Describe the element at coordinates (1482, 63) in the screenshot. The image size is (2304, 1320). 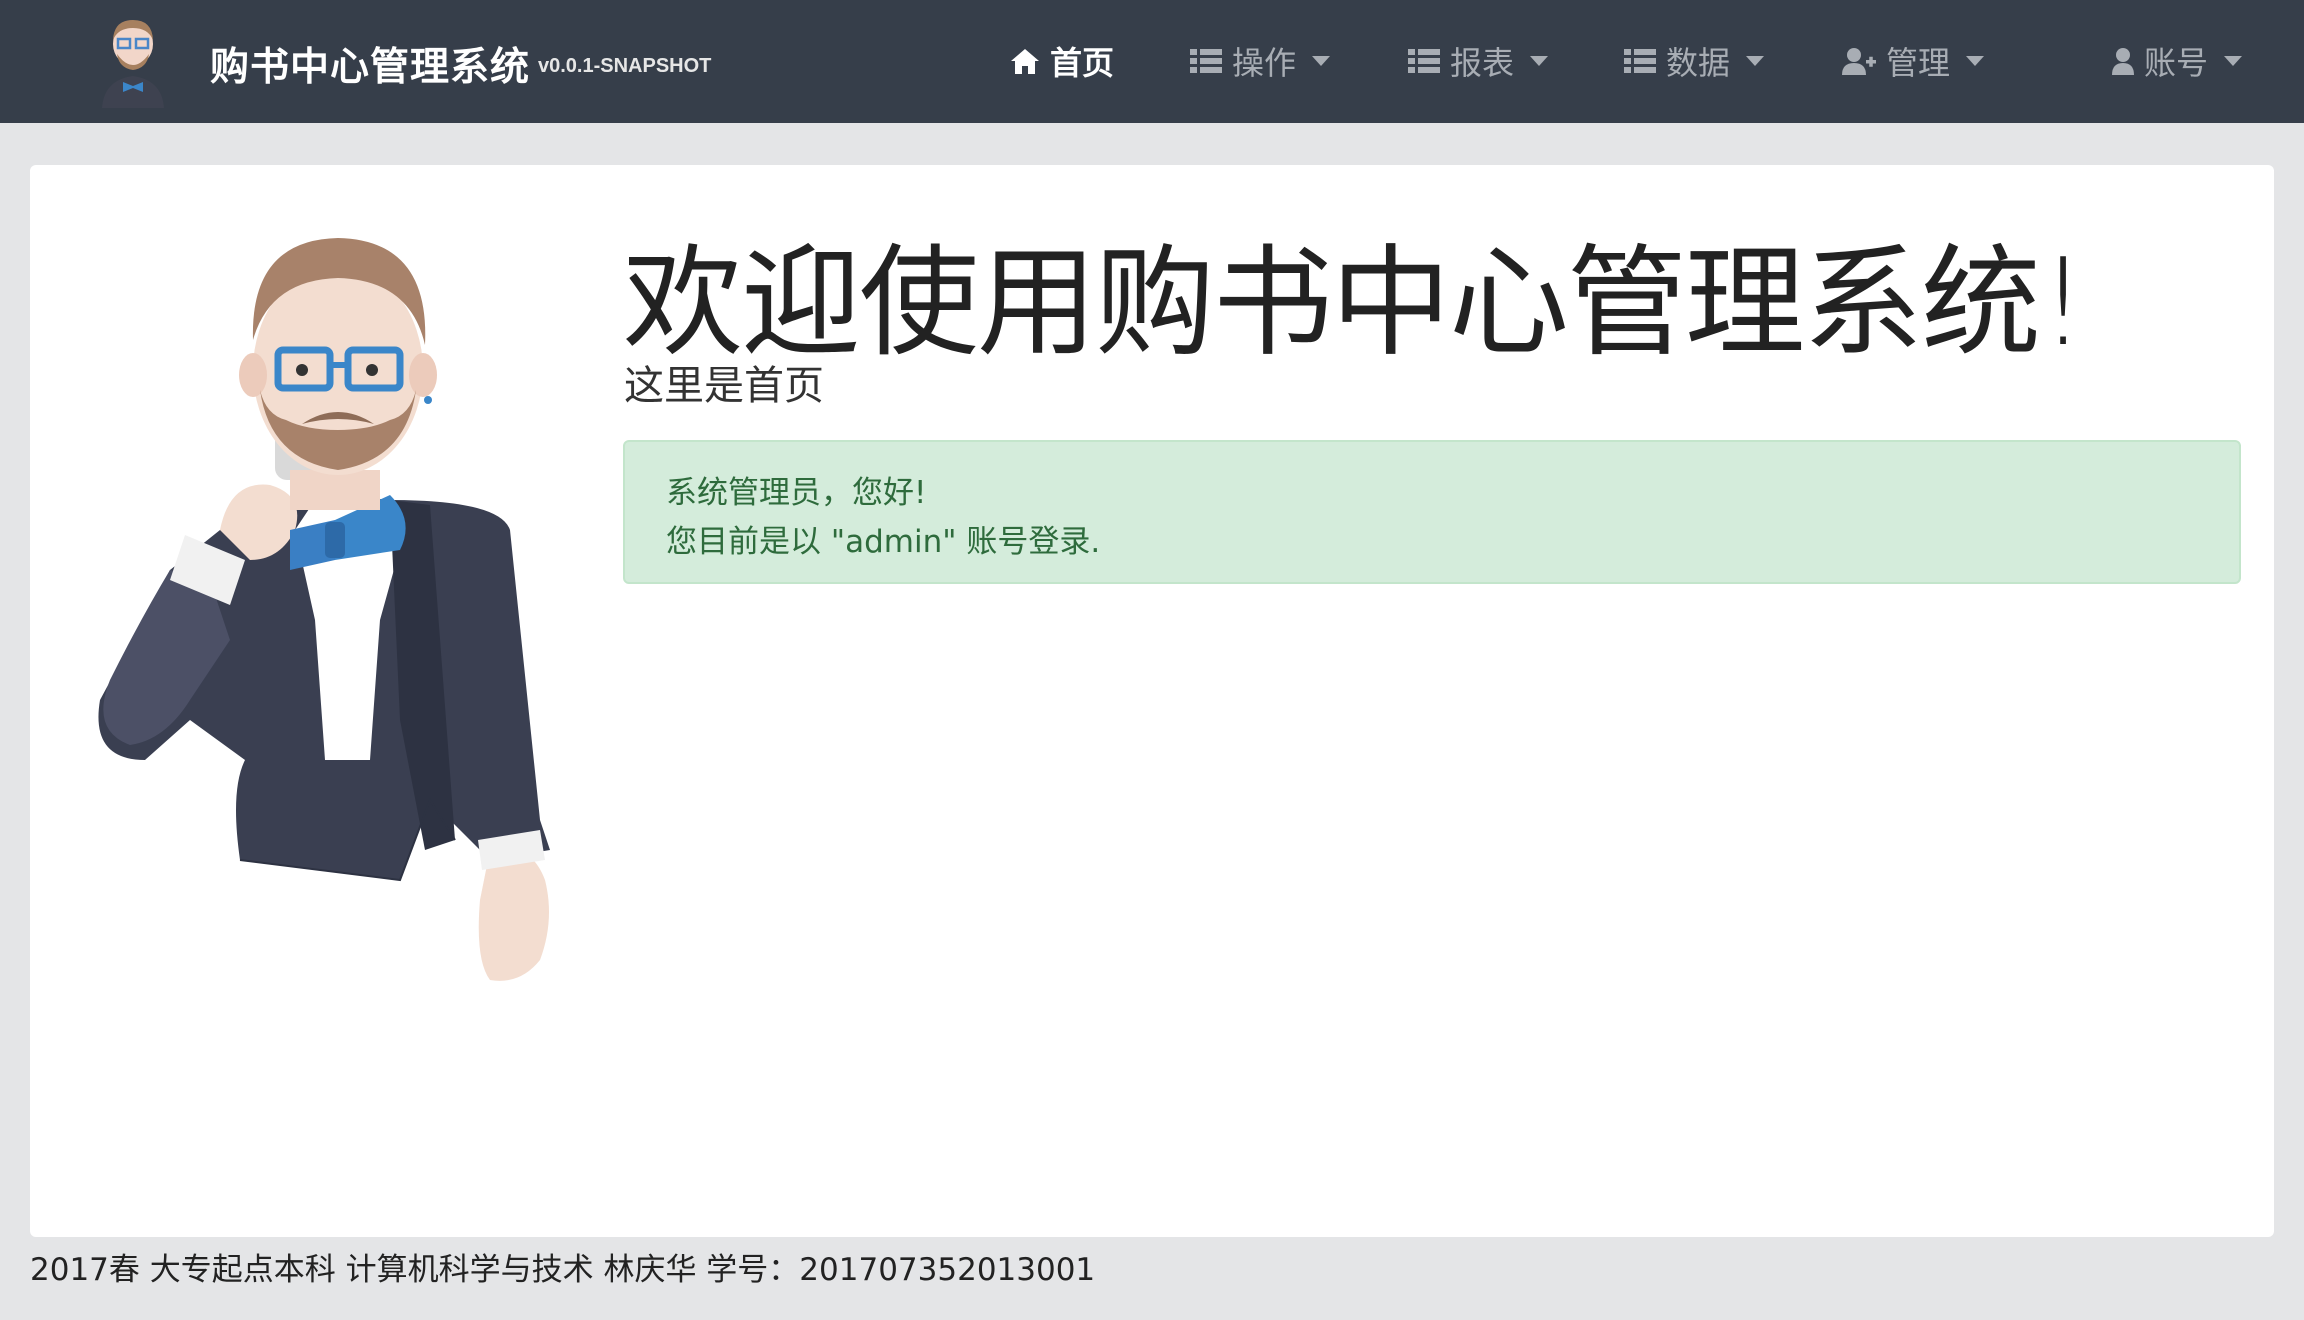
I see `nav-item-label: 报表` at that location.